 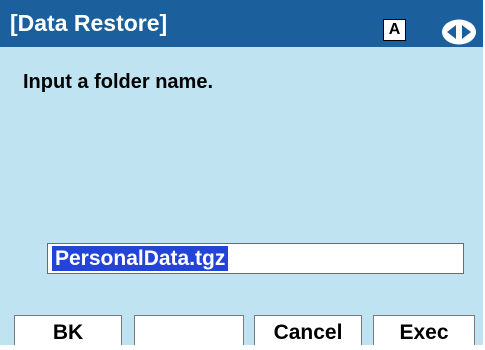 I want to click on selected-input-text: PersonalData.tgz, so click(x=140, y=258).